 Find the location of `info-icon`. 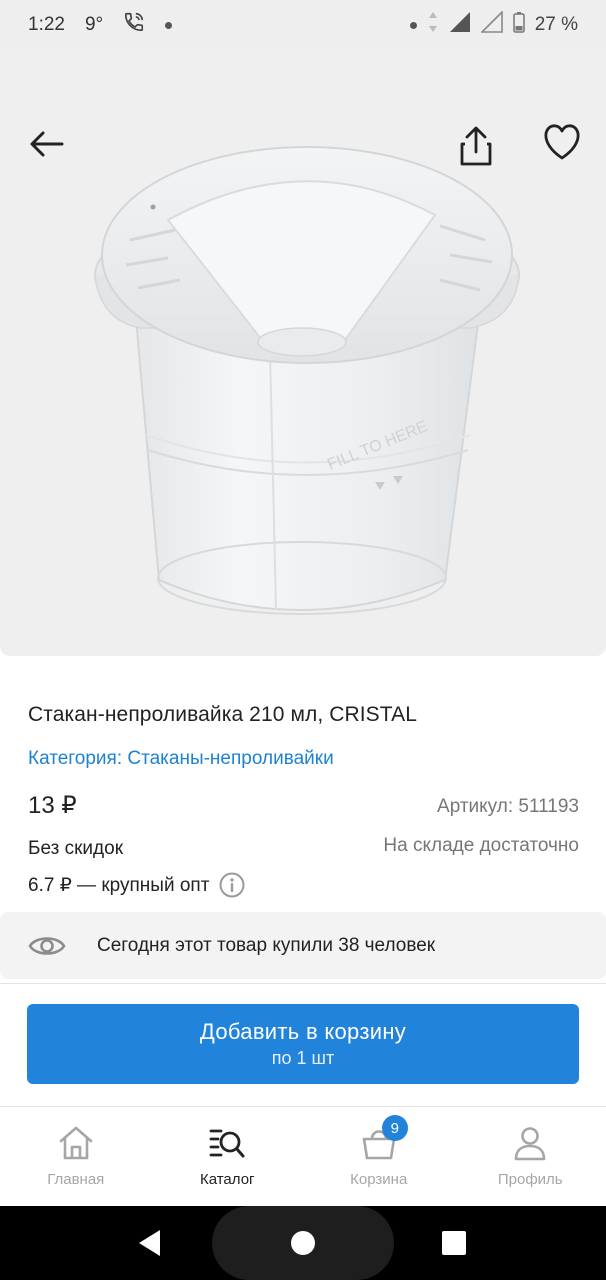

info-icon is located at coordinates (232, 885).